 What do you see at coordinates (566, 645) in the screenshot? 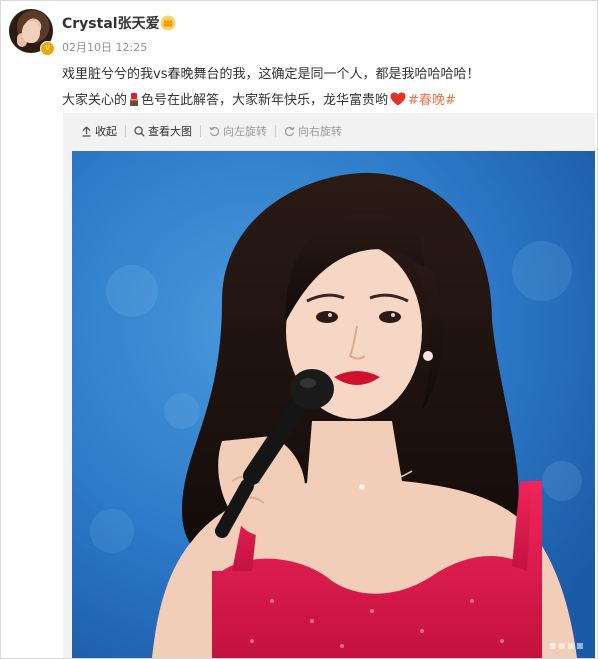
I see `image-watermark: ▪▪▪▪` at bounding box center [566, 645].